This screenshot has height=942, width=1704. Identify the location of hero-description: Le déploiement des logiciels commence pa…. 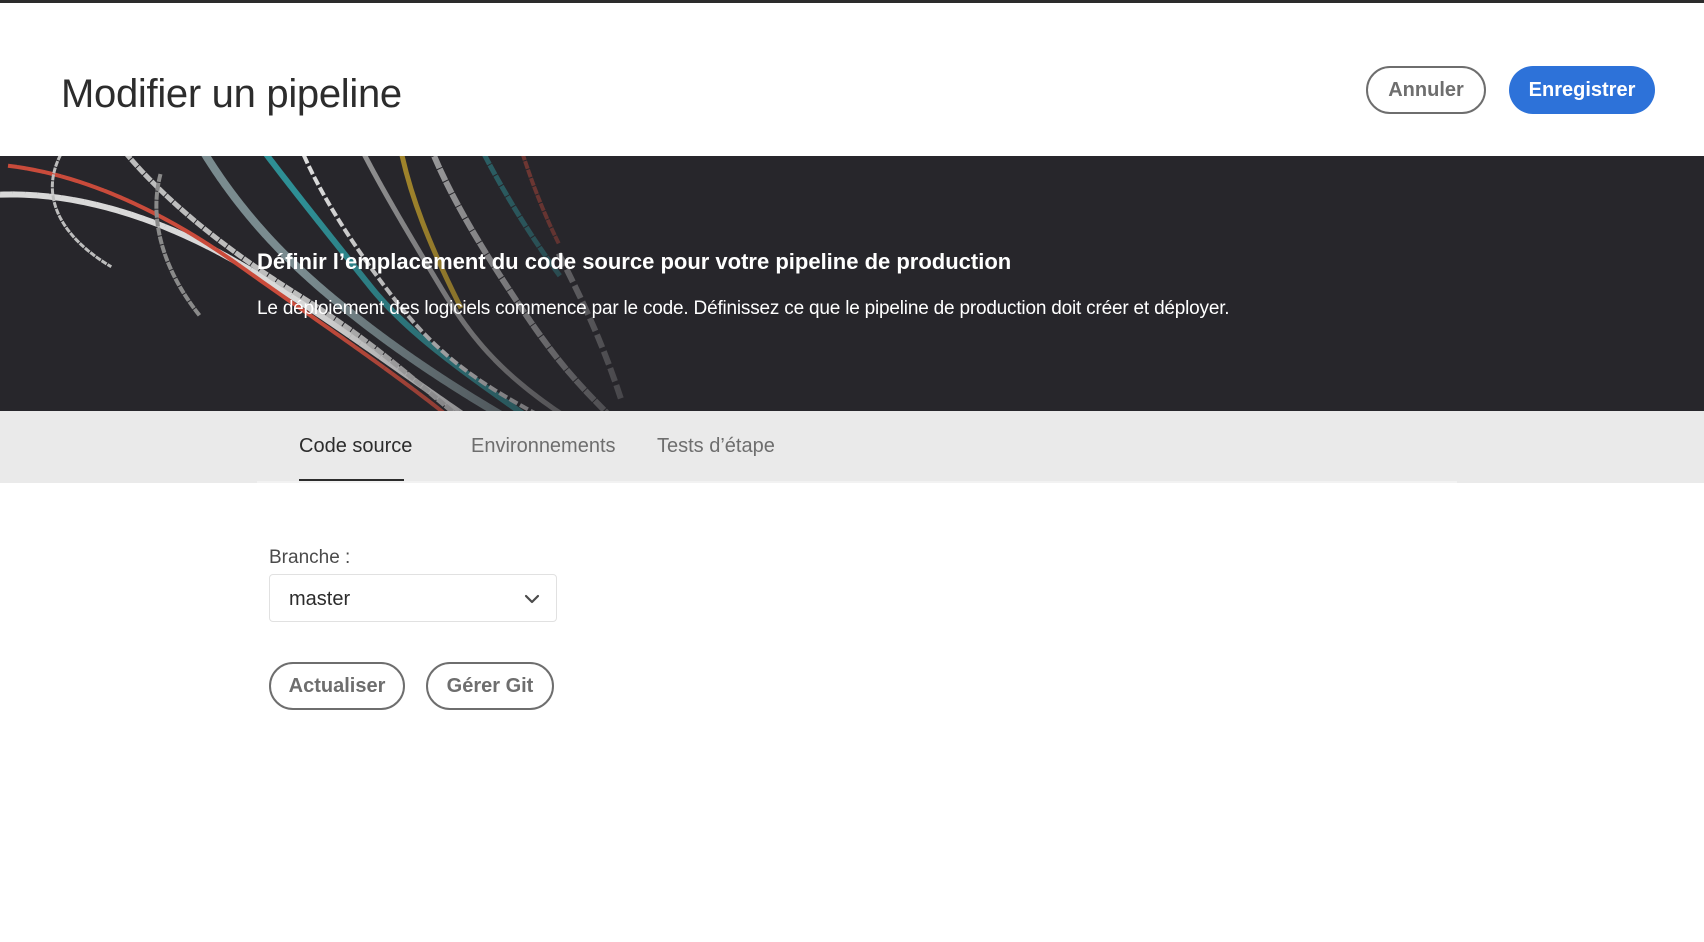
(743, 308).